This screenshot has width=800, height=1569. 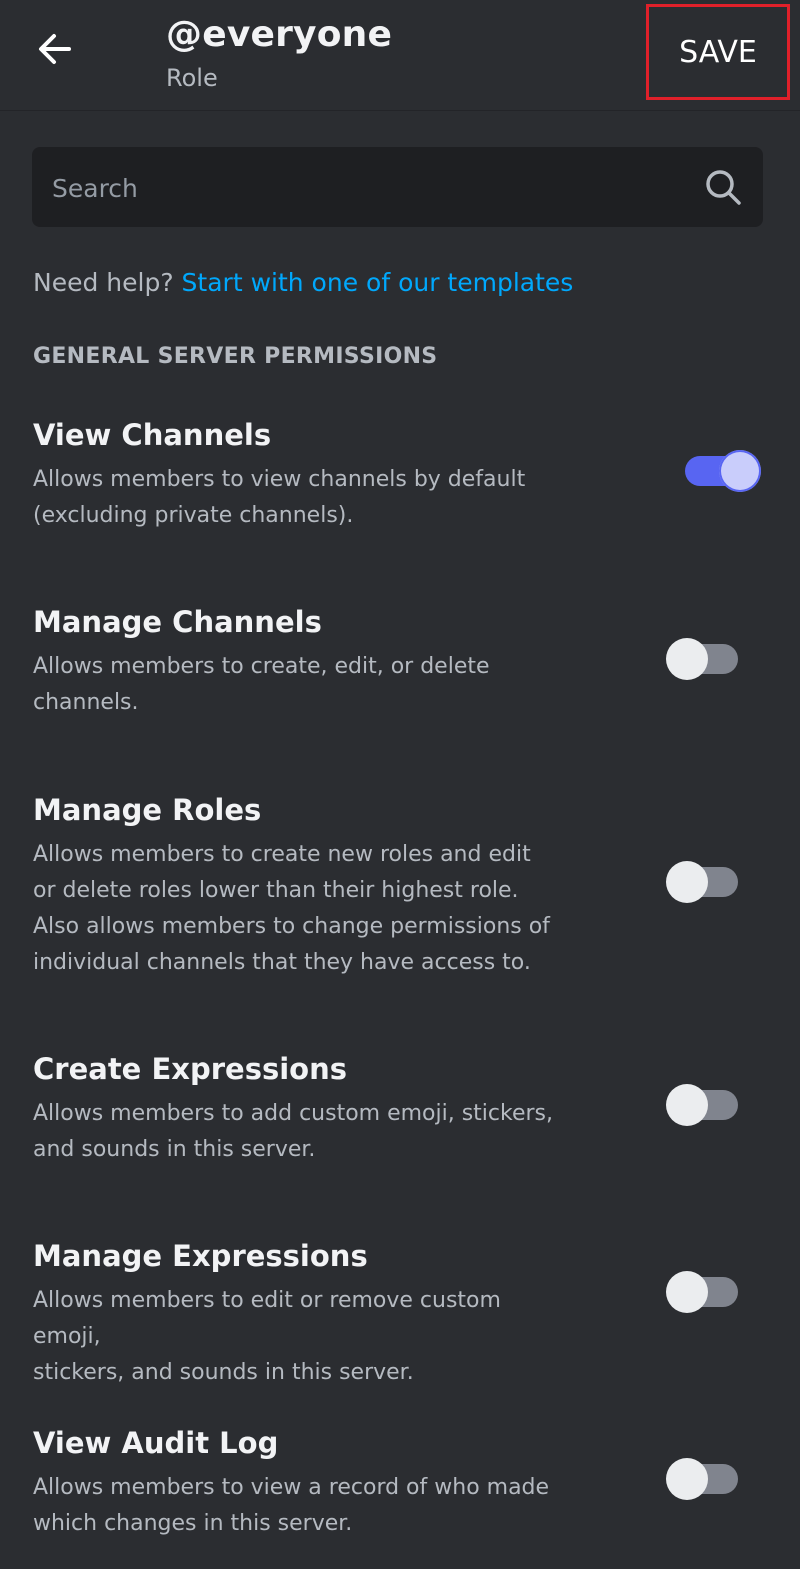 I want to click on permission-title: Manage Expressions, so click(x=200, y=1256).